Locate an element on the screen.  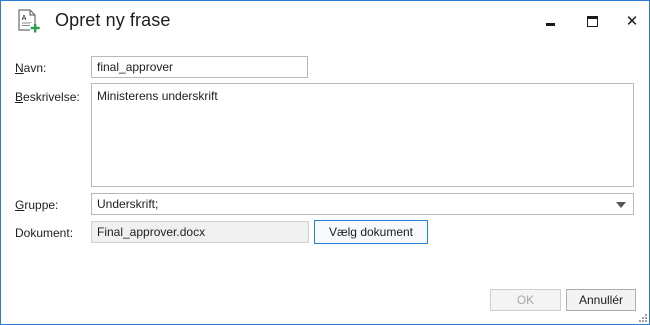
minimize-button is located at coordinates (550, 21).